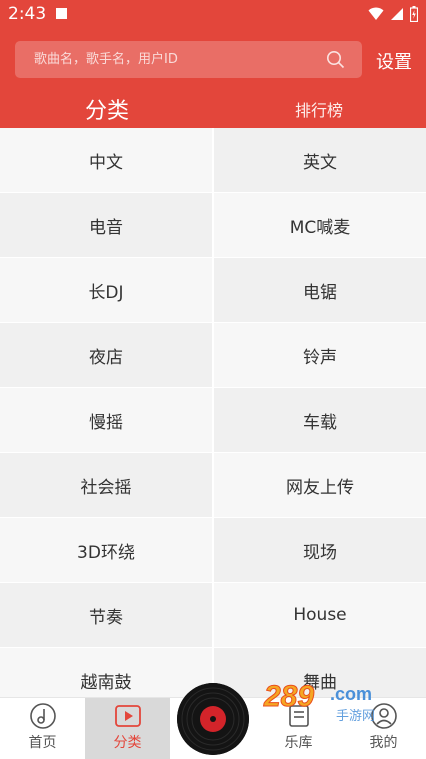  Describe the element at coordinates (106, 420) in the screenshot. I see `category-item: 慢摇` at that location.